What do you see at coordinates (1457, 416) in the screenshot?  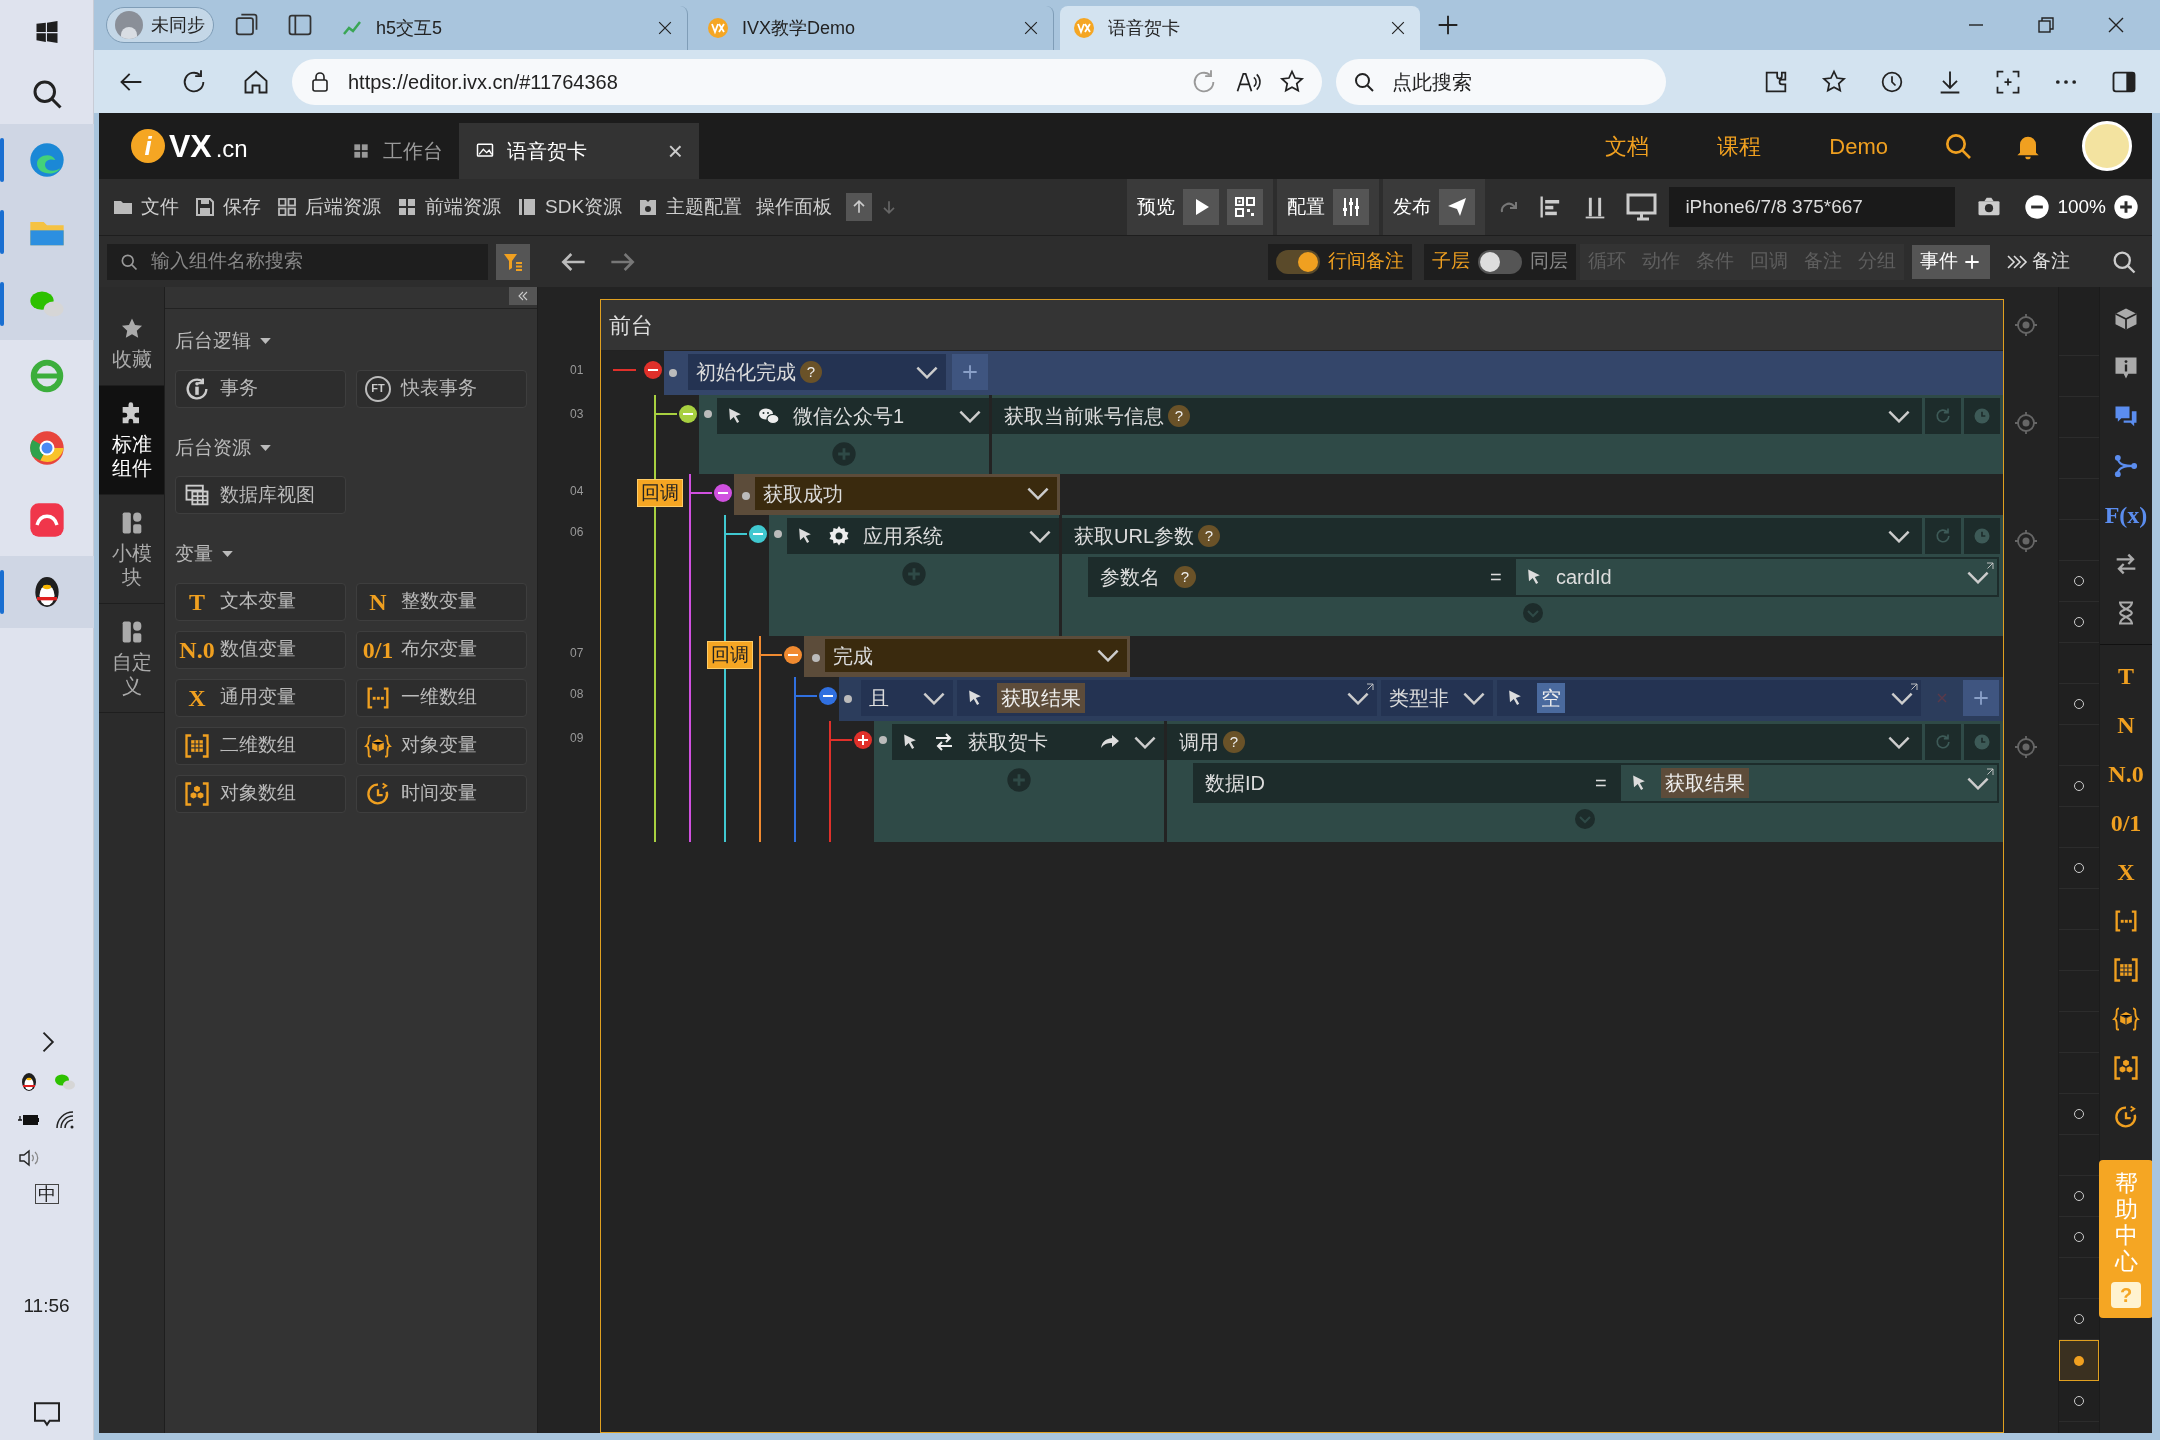 I see `action-select: 获取当前账号信息 ?` at bounding box center [1457, 416].